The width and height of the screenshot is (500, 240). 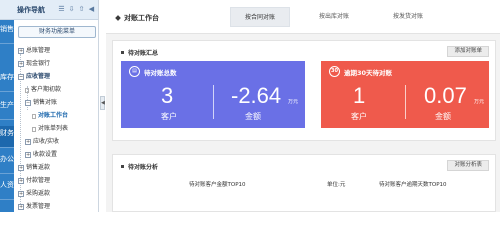 What do you see at coordinates (31, 9) in the screenshot?
I see `nav-title: 操作导航` at bounding box center [31, 9].